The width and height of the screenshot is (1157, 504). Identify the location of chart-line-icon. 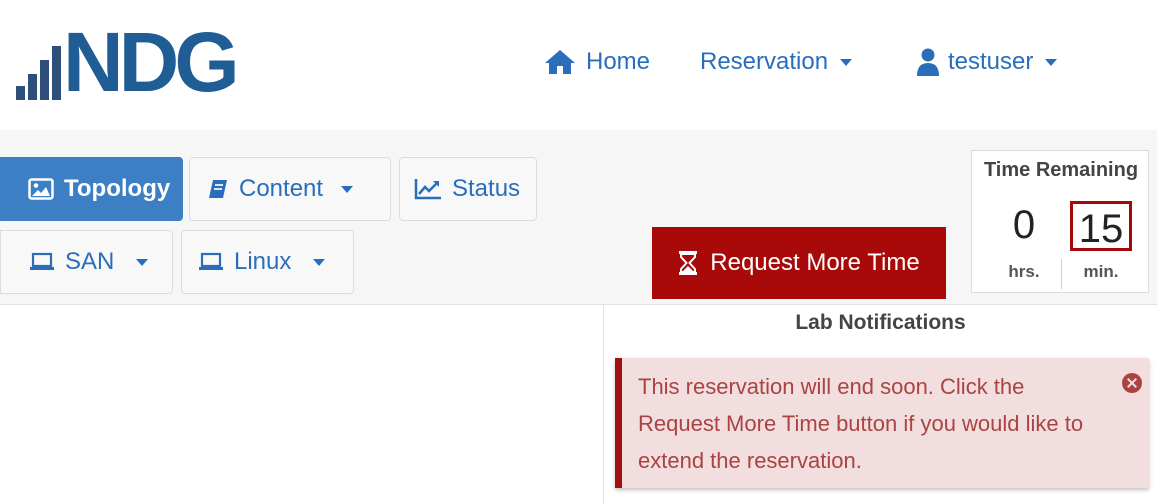
(427, 189).